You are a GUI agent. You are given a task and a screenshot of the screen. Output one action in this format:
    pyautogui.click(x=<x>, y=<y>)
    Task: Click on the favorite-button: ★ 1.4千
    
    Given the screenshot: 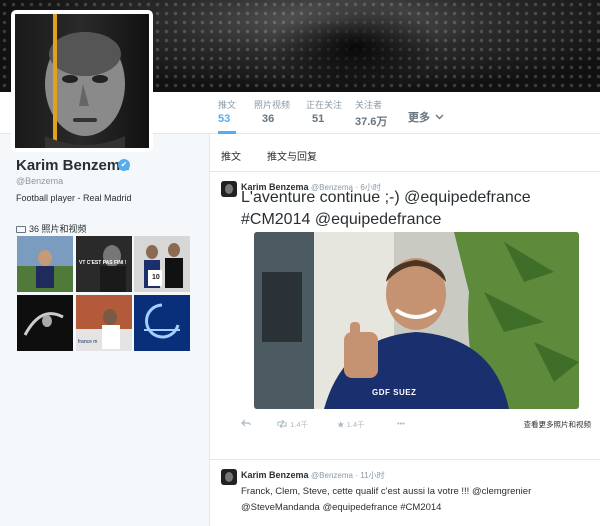 What is the action you would take?
    pyautogui.click(x=351, y=424)
    